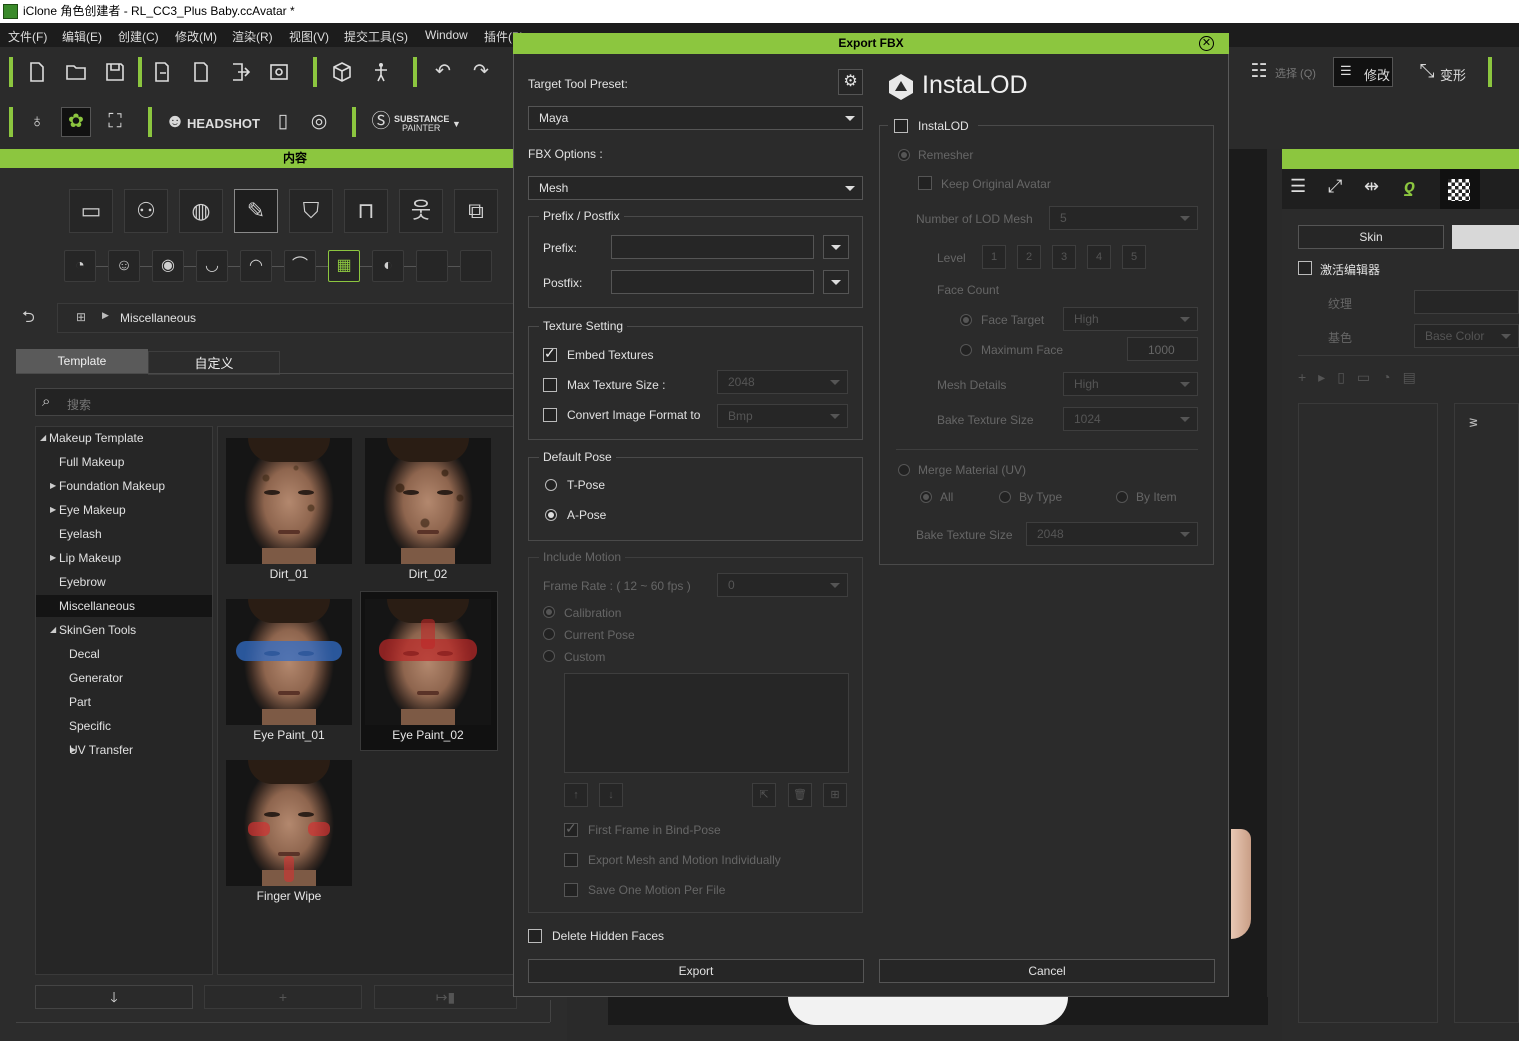  Describe the element at coordinates (275, 402) in the screenshot. I see `search-input: ⌕ 搜索` at that location.